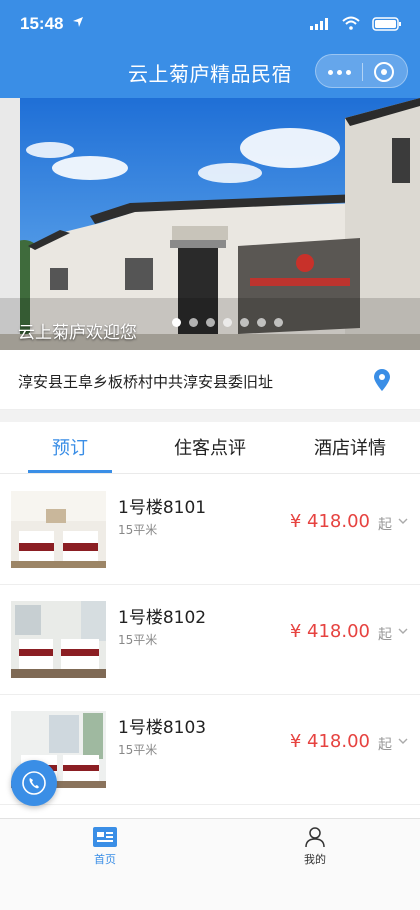 The image size is (420, 910). Describe the element at coordinates (162, 508) in the screenshot. I see `room-name: 1号楼8101` at that location.